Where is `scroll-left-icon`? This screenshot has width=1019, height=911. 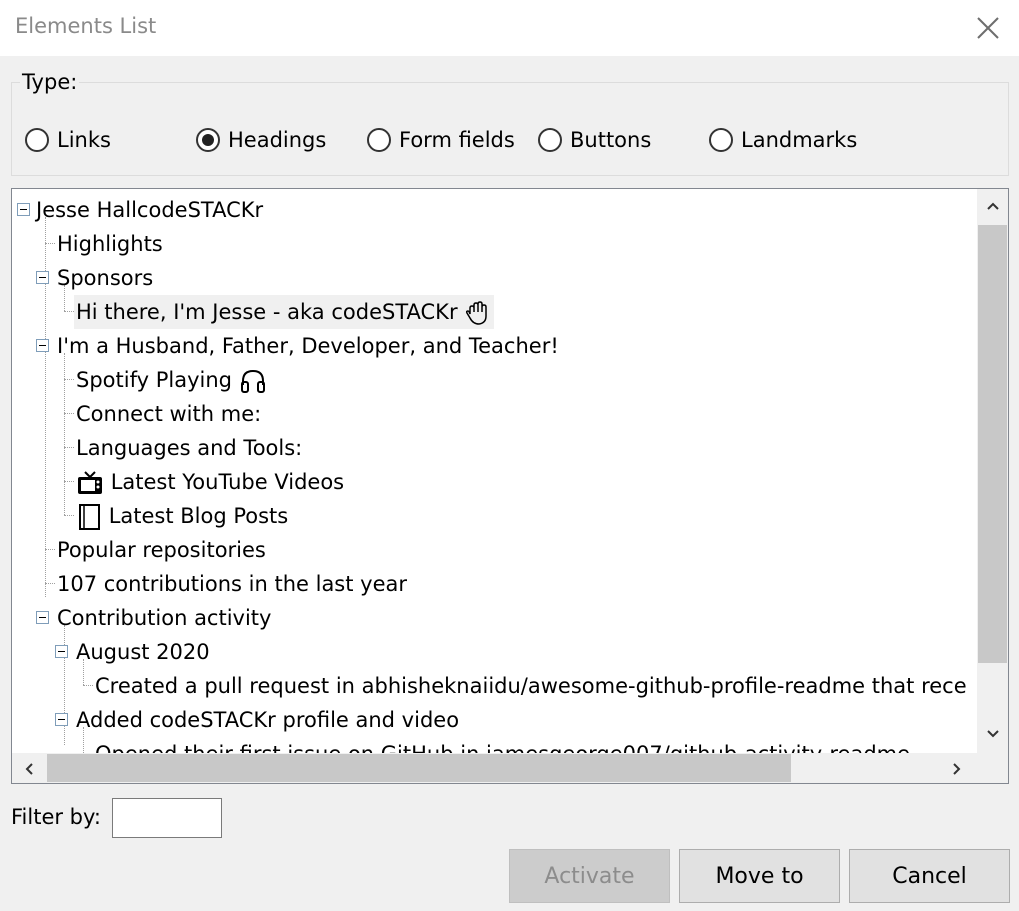 scroll-left-icon is located at coordinates (29, 769).